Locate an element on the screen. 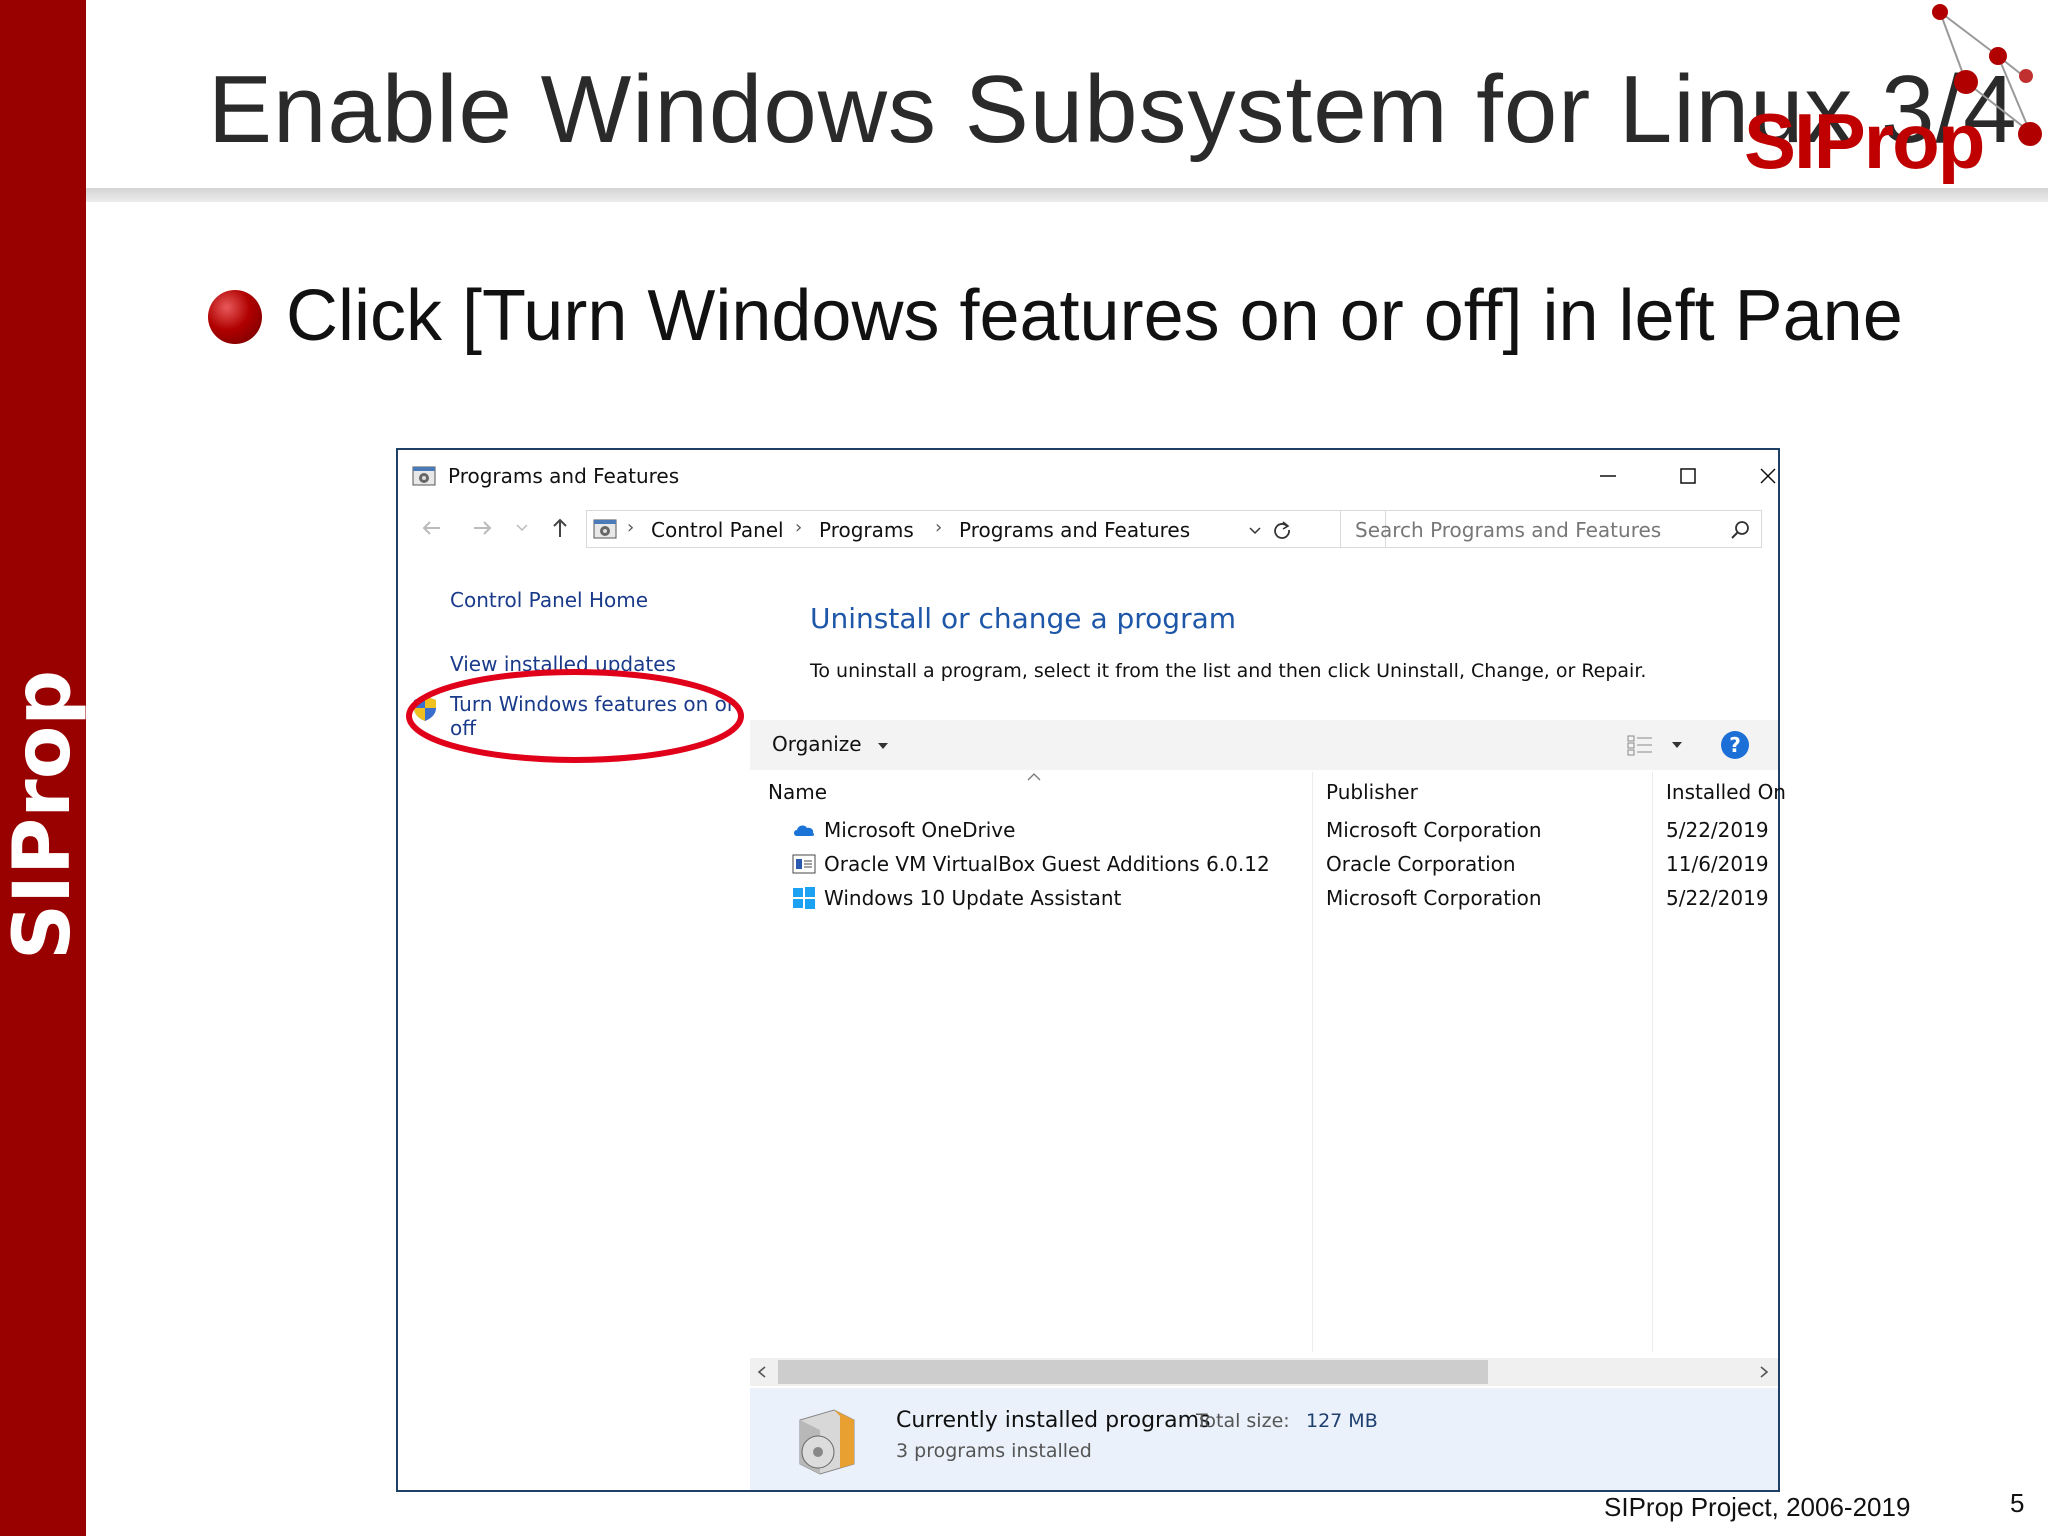 The image size is (2048, 1536). onedrive-icon is located at coordinates (804, 830).